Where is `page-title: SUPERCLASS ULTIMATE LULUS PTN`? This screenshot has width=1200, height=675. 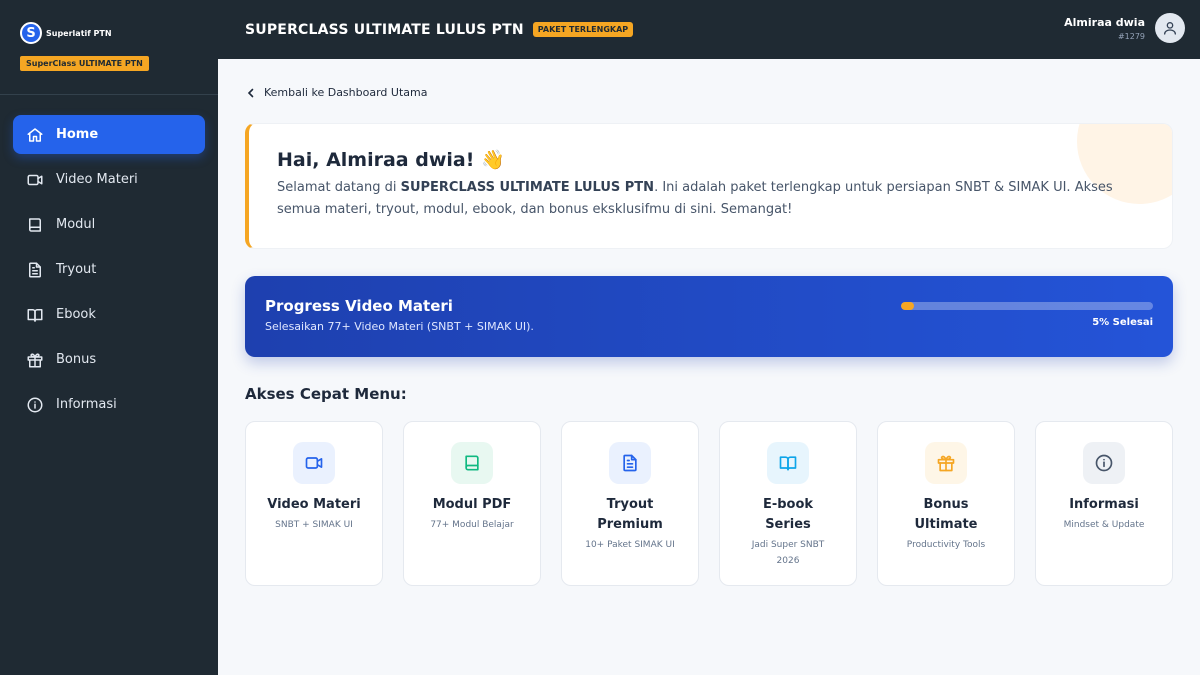
page-title: SUPERCLASS ULTIMATE LULUS PTN is located at coordinates (384, 29).